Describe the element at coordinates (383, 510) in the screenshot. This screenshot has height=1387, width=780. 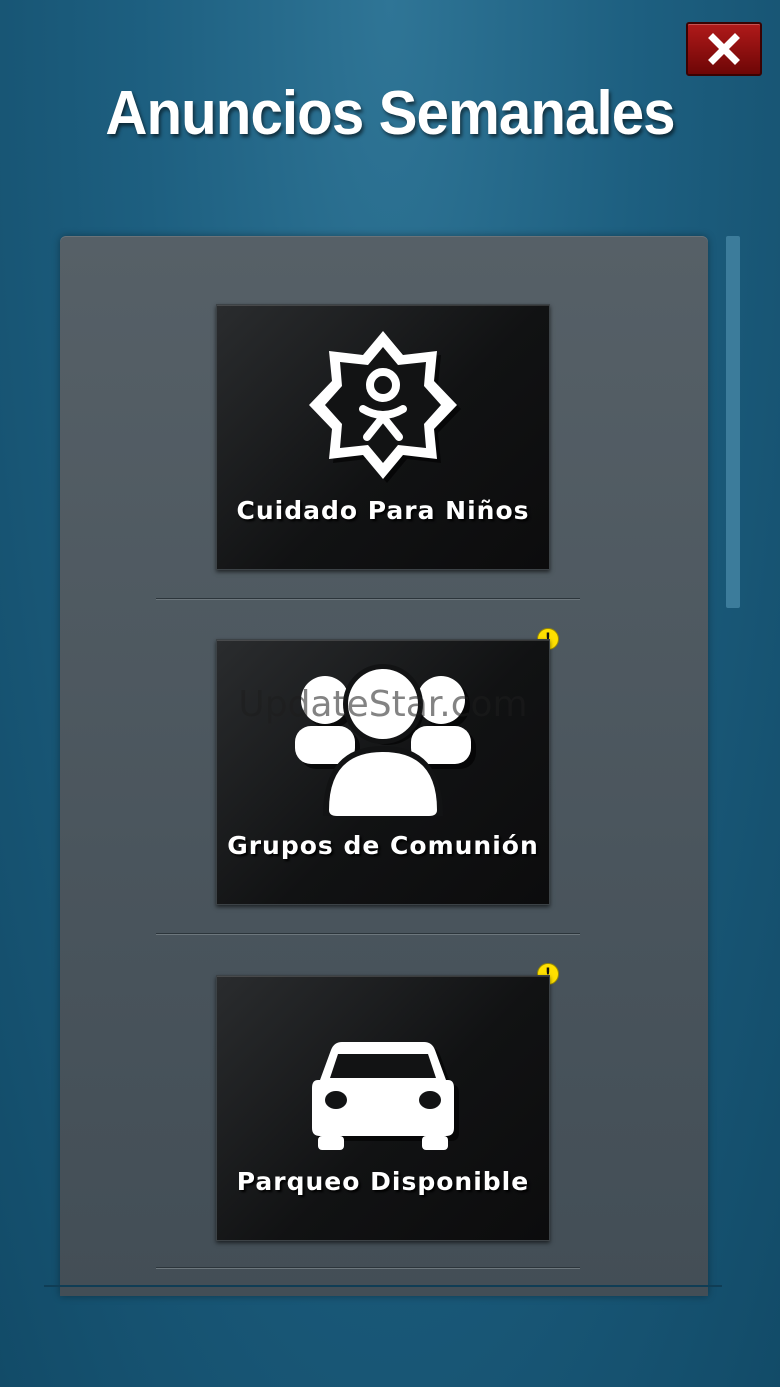
I see `tile-label: Cuidado Para Niños` at that location.